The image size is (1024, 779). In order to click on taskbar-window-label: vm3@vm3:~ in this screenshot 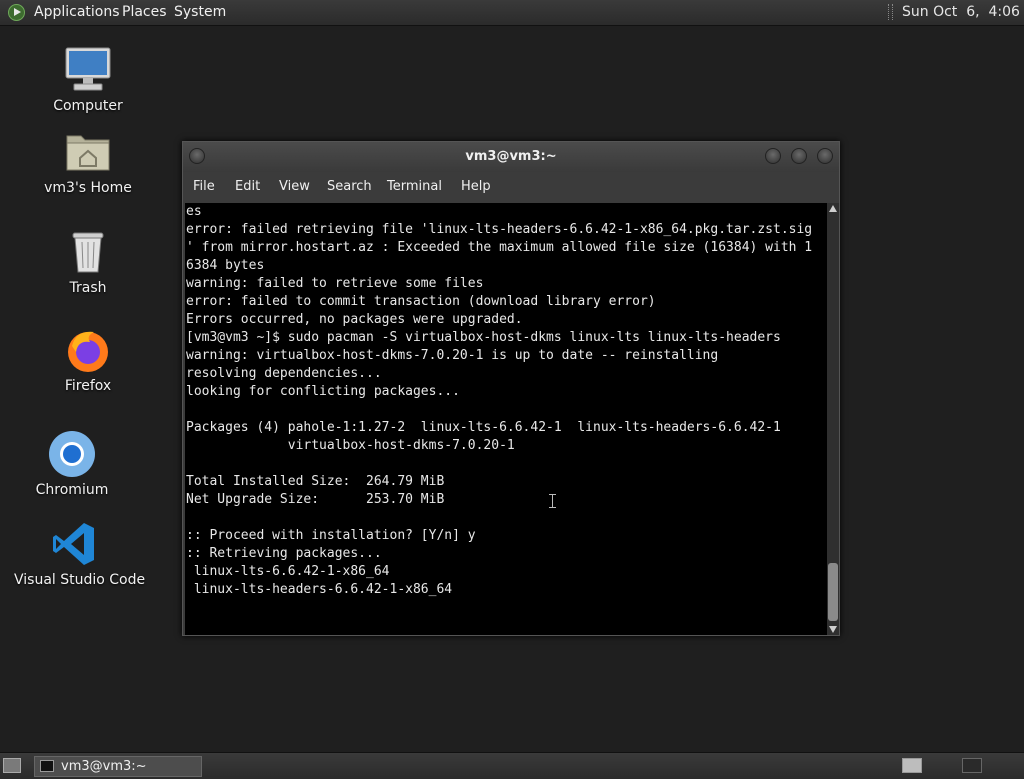, I will do `click(104, 766)`.